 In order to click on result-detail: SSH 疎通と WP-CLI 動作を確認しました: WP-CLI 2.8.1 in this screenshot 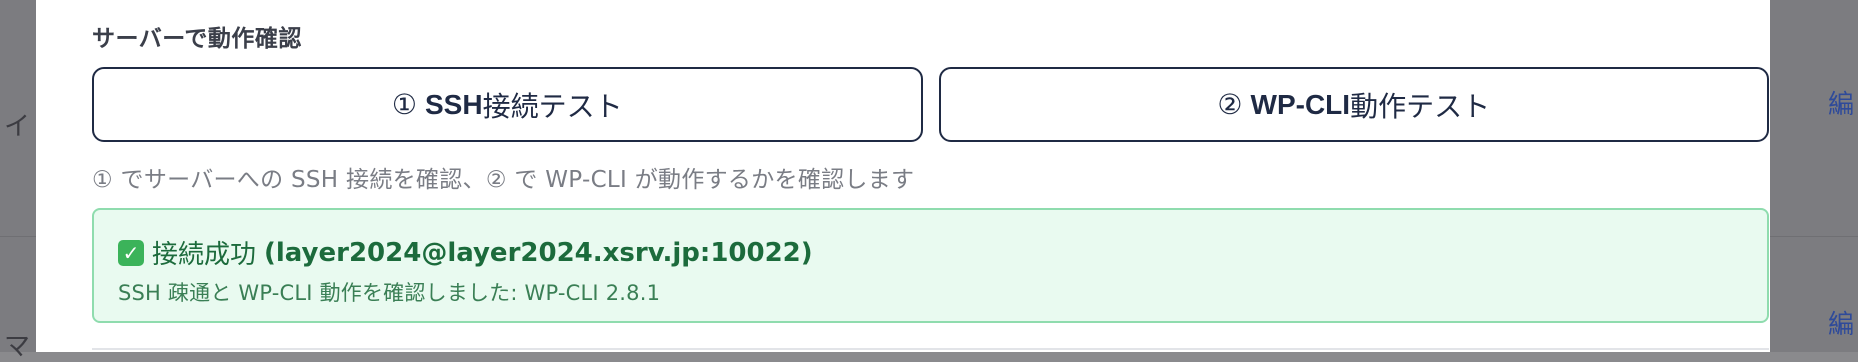, I will do `click(389, 293)`.